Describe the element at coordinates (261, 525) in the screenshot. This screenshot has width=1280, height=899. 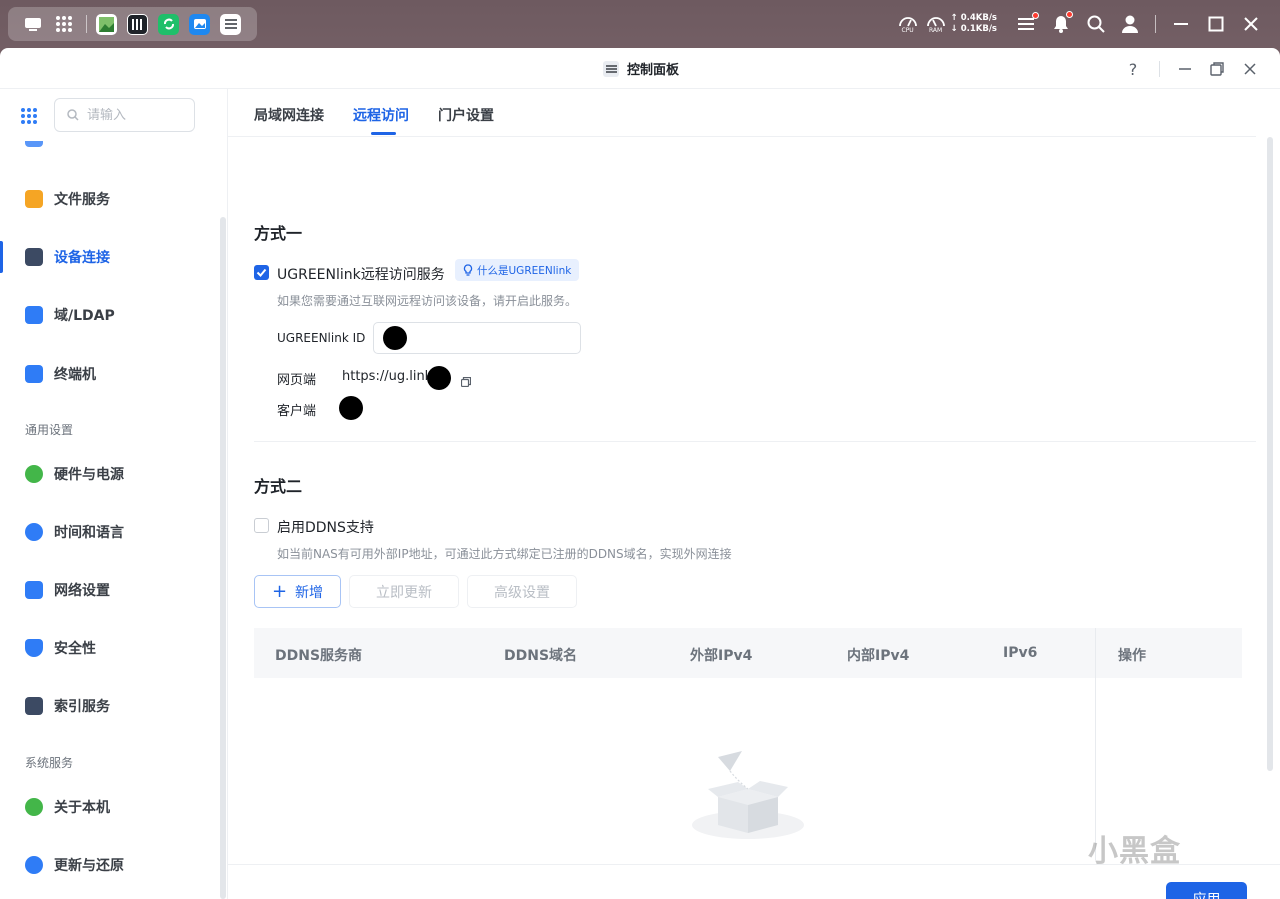
I see `ddns-checkbox` at that location.